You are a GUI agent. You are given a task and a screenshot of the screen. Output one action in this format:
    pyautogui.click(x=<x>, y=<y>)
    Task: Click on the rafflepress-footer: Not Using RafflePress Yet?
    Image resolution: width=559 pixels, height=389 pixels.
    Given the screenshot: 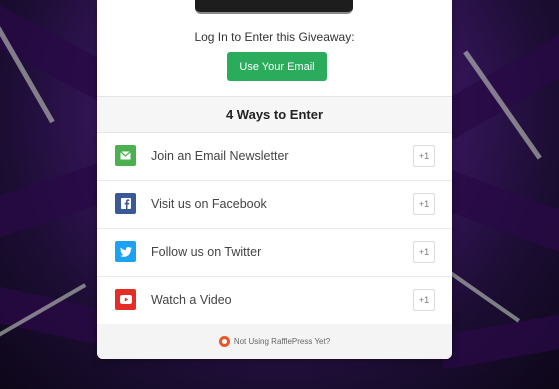 What is the action you would take?
    pyautogui.click(x=274, y=341)
    